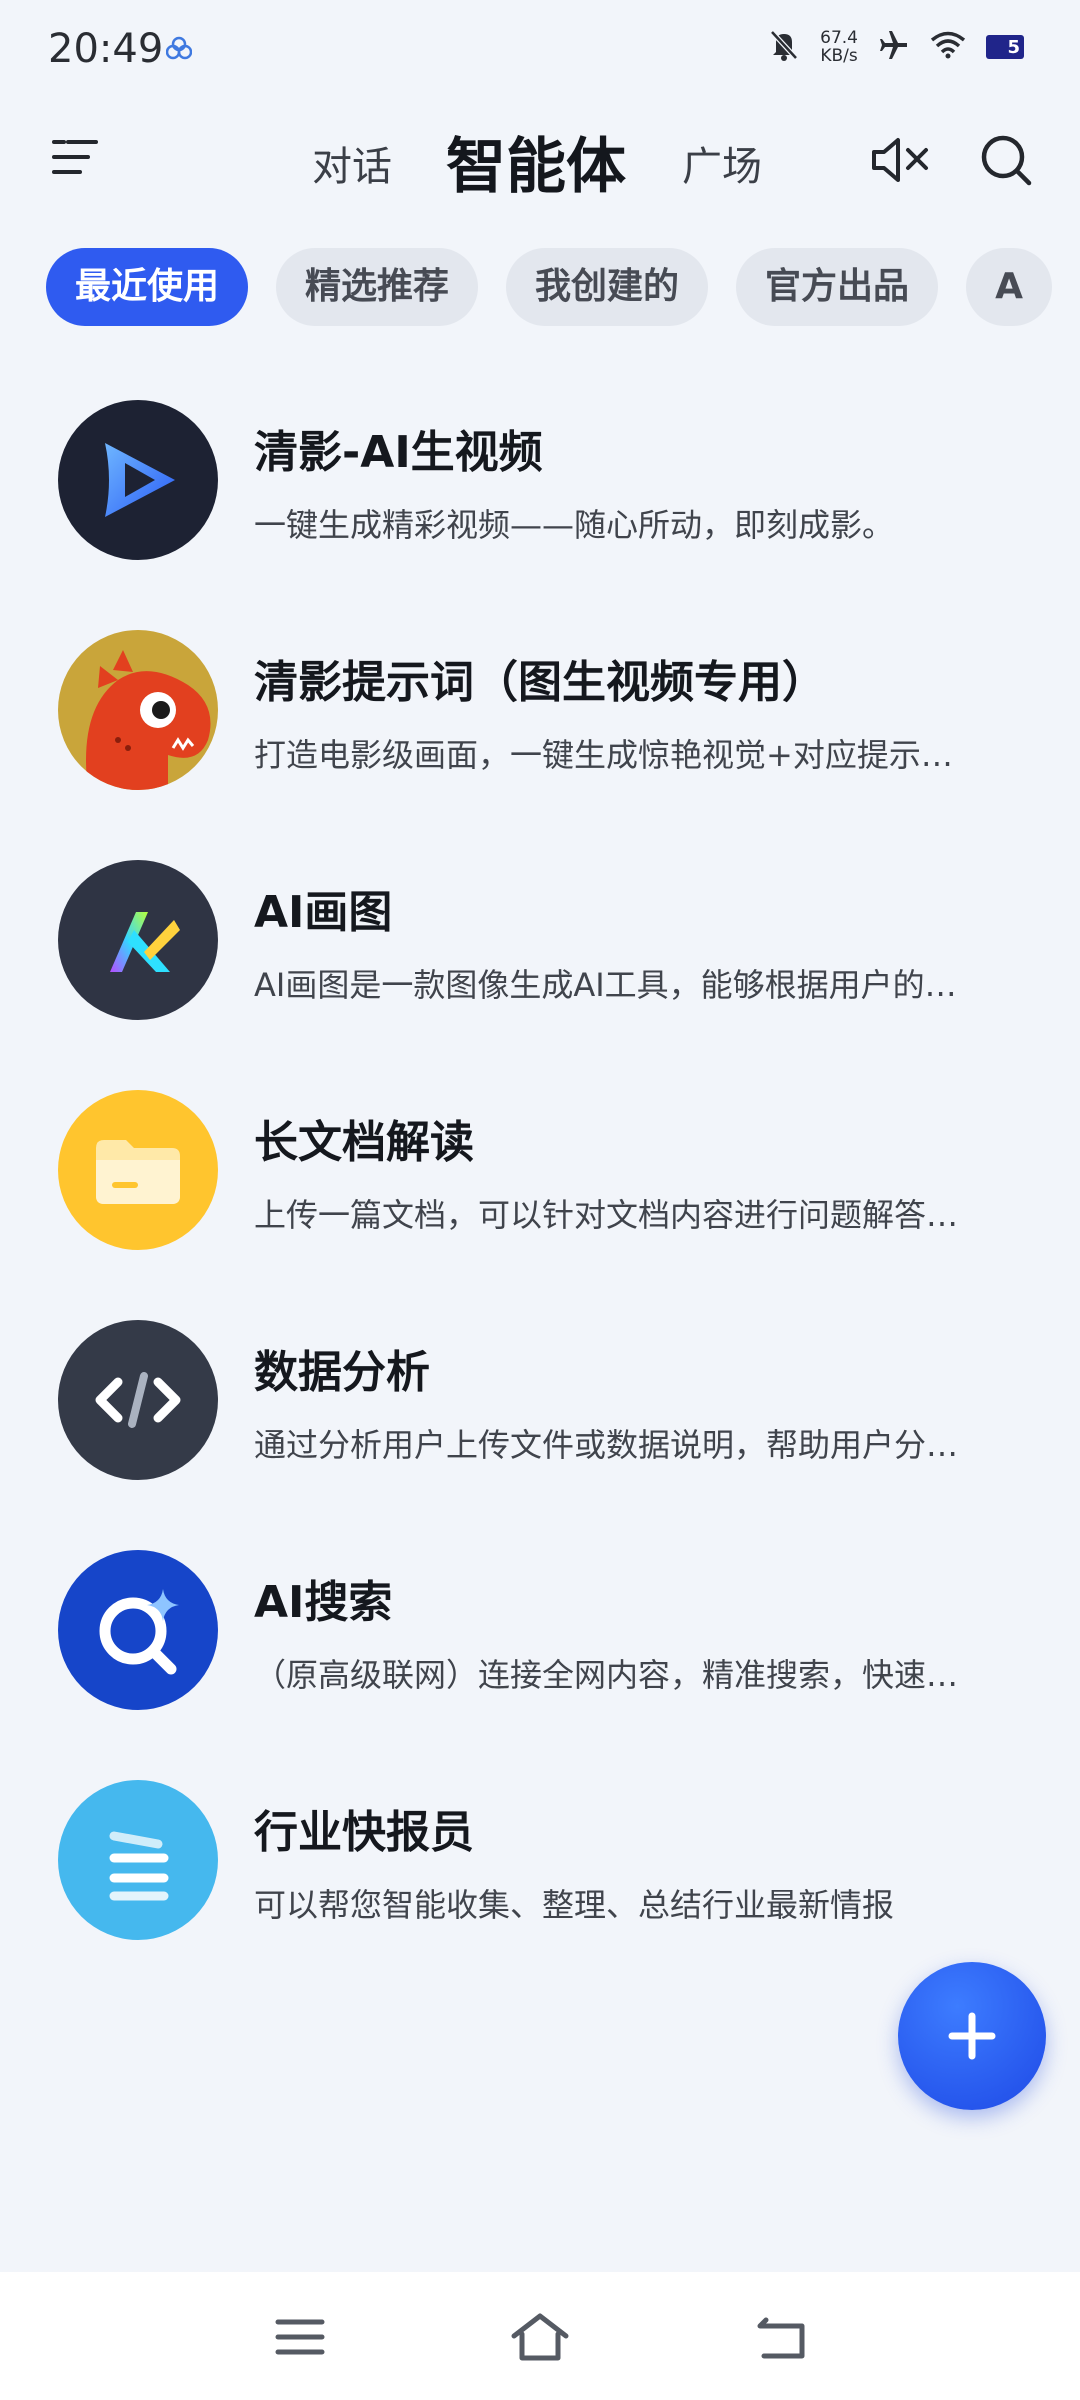 This screenshot has width=1080, height=2400. What do you see at coordinates (138, 1170) in the screenshot?
I see `folder-icon` at bounding box center [138, 1170].